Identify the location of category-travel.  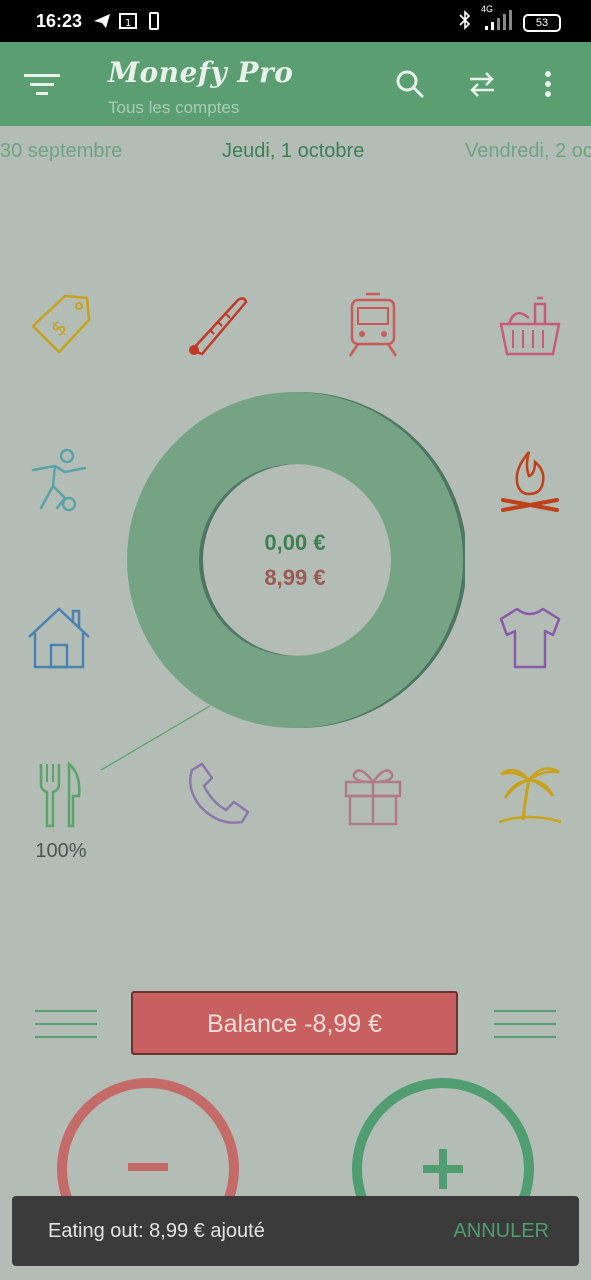
(530, 795).